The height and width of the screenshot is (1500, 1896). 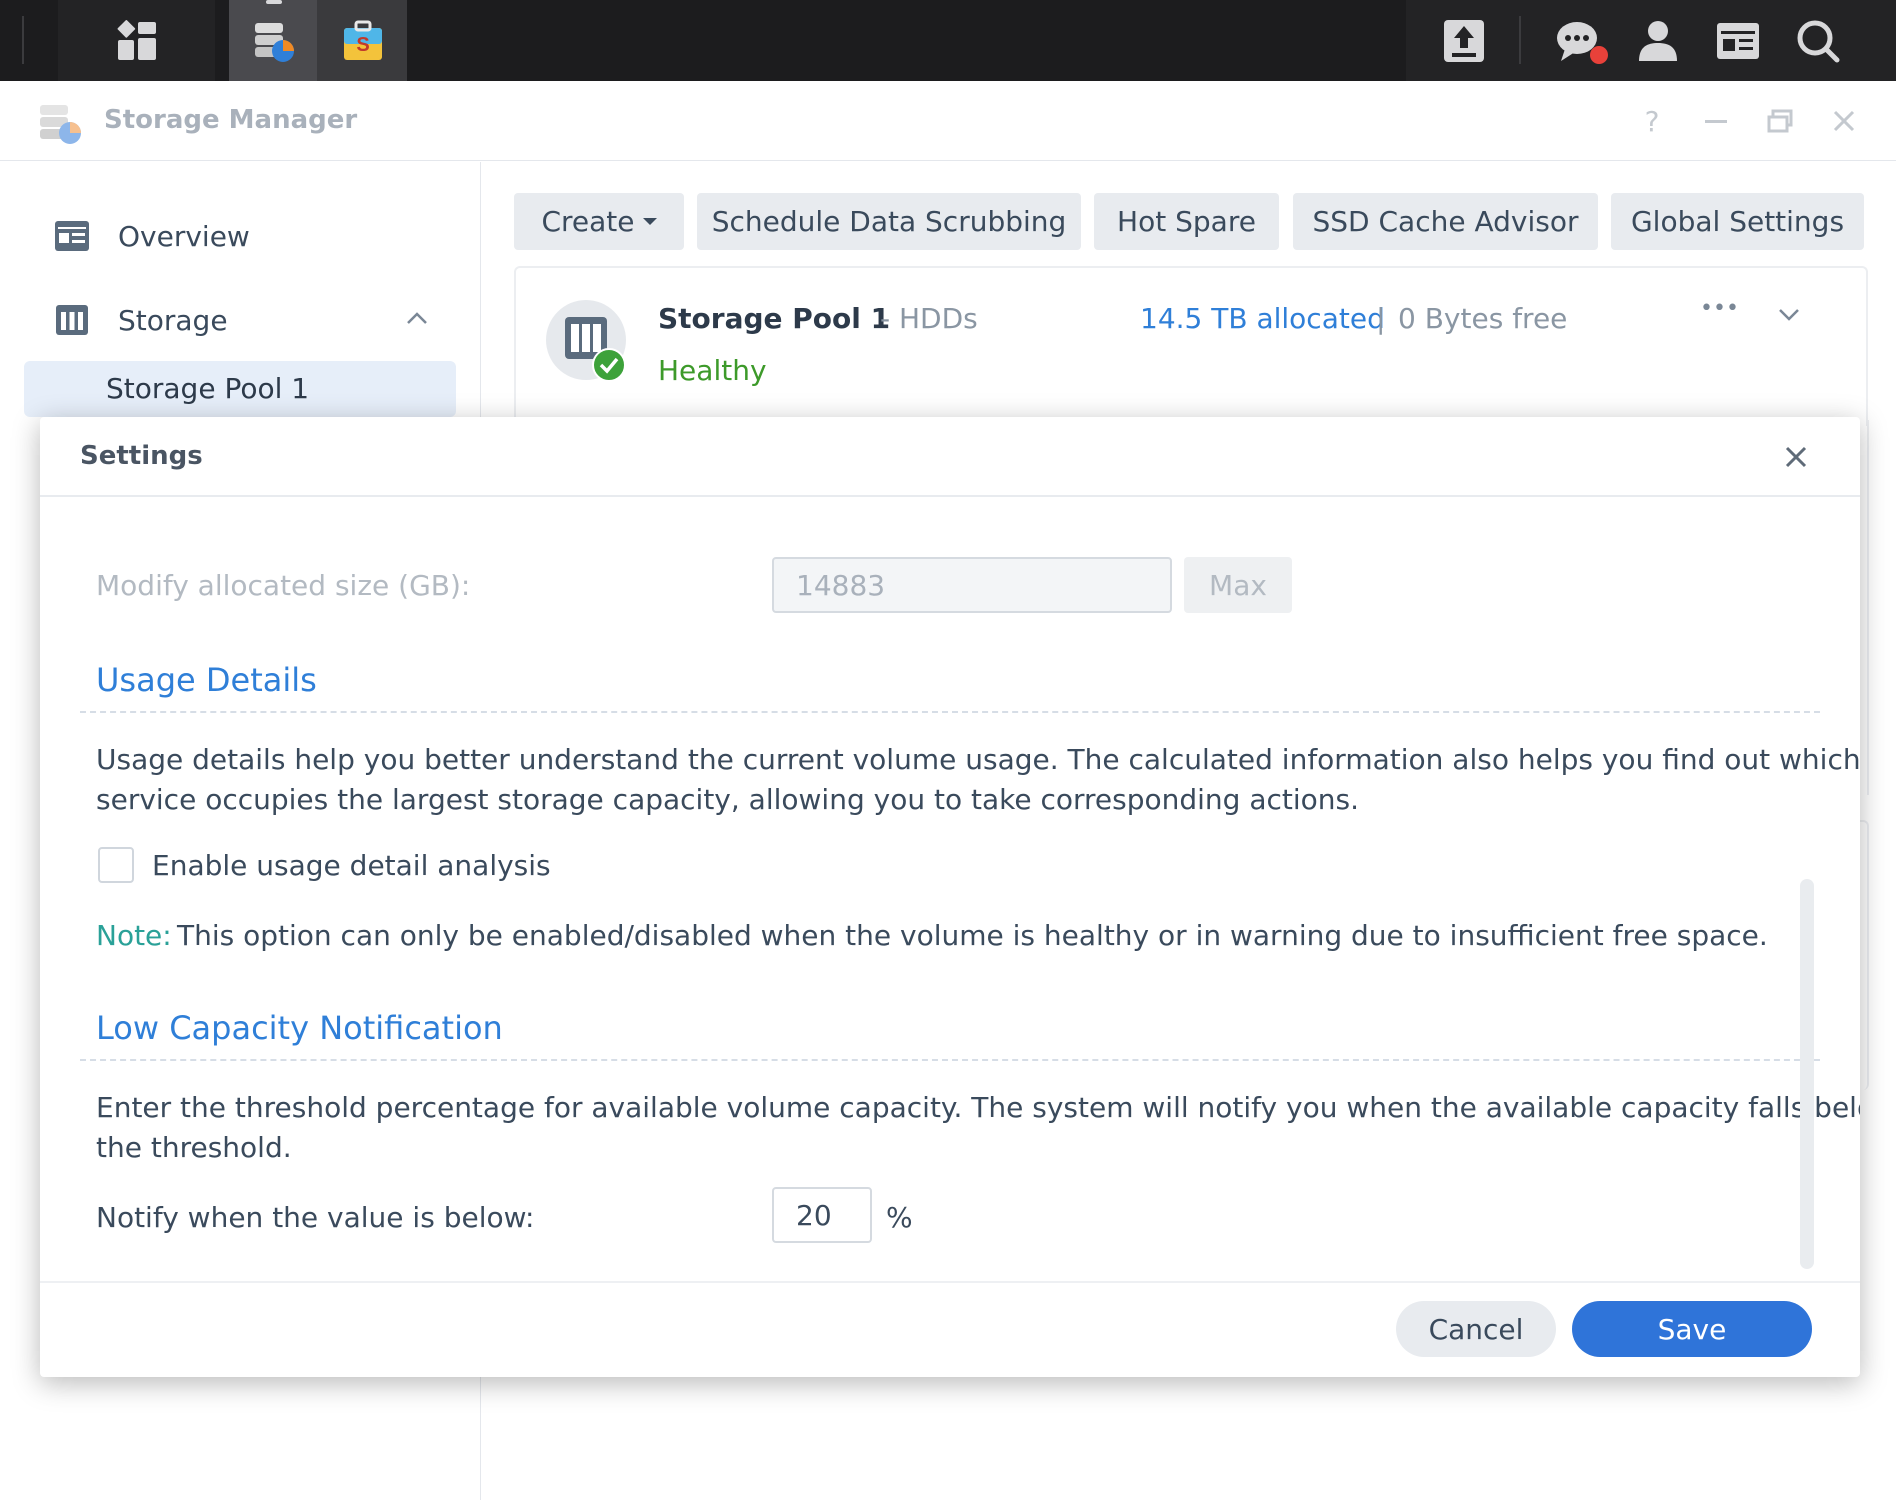 I want to click on restore-icon, so click(x=1780, y=121).